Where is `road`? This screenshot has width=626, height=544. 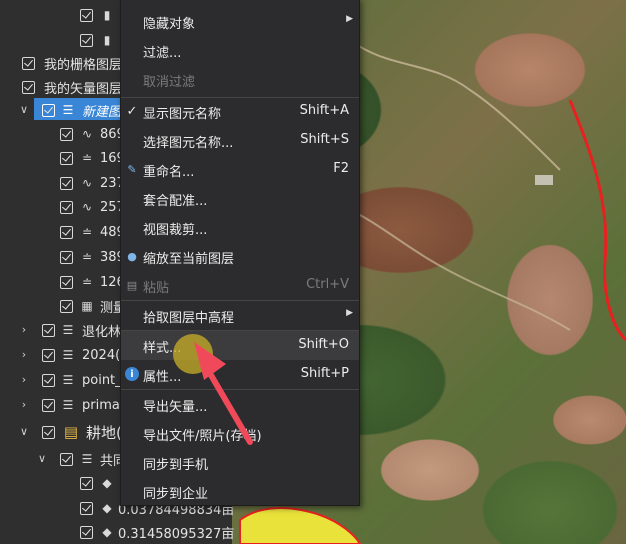
road is located at coordinates (455, 105).